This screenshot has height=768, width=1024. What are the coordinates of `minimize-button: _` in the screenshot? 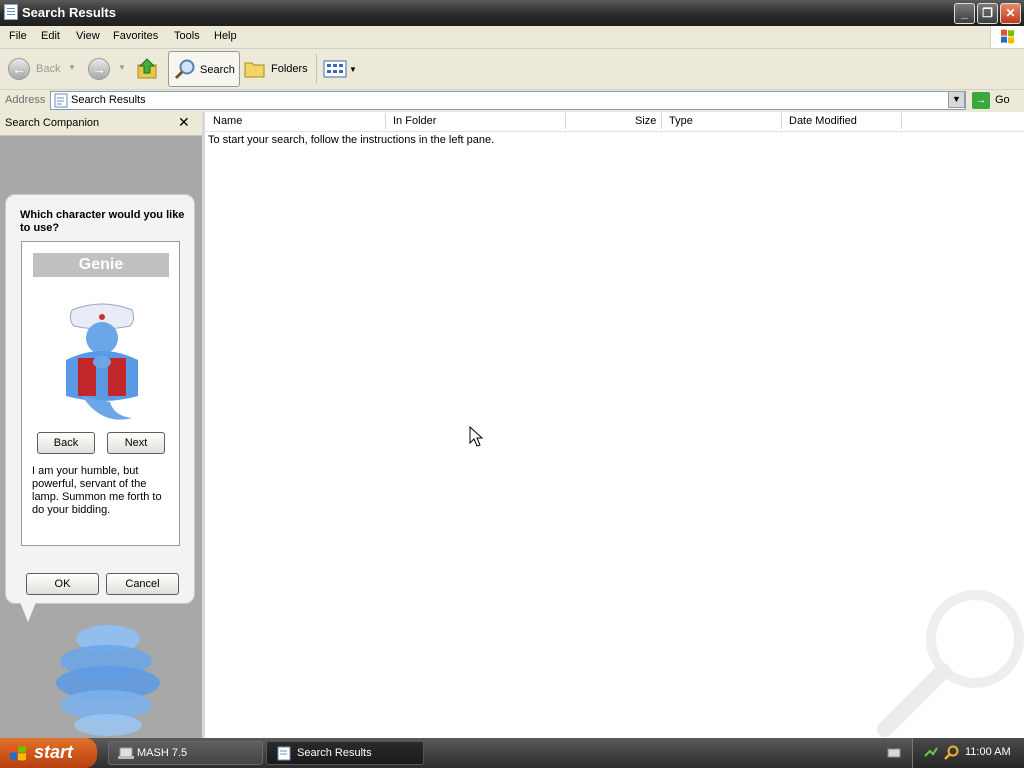 It's located at (964, 13).